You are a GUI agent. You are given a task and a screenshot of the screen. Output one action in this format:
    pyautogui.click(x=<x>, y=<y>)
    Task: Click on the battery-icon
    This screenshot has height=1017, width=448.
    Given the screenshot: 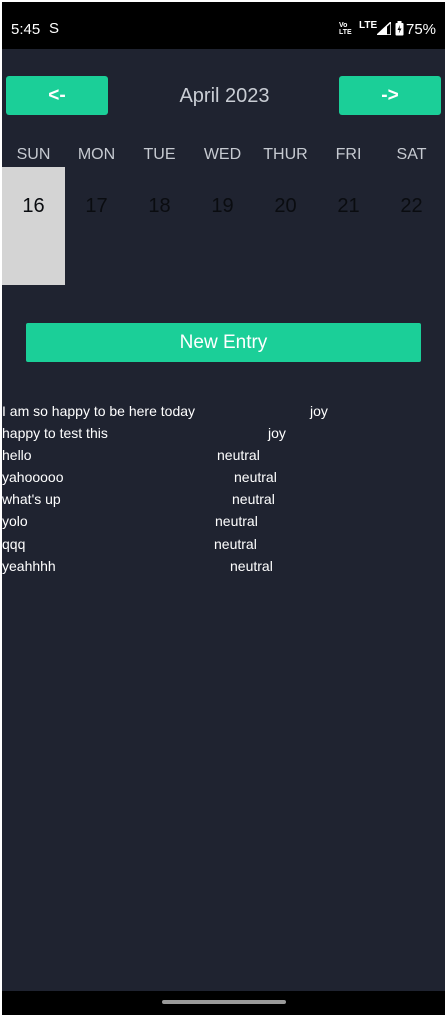 What is the action you would take?
    pyautogui.click(x=399, y=28)
    